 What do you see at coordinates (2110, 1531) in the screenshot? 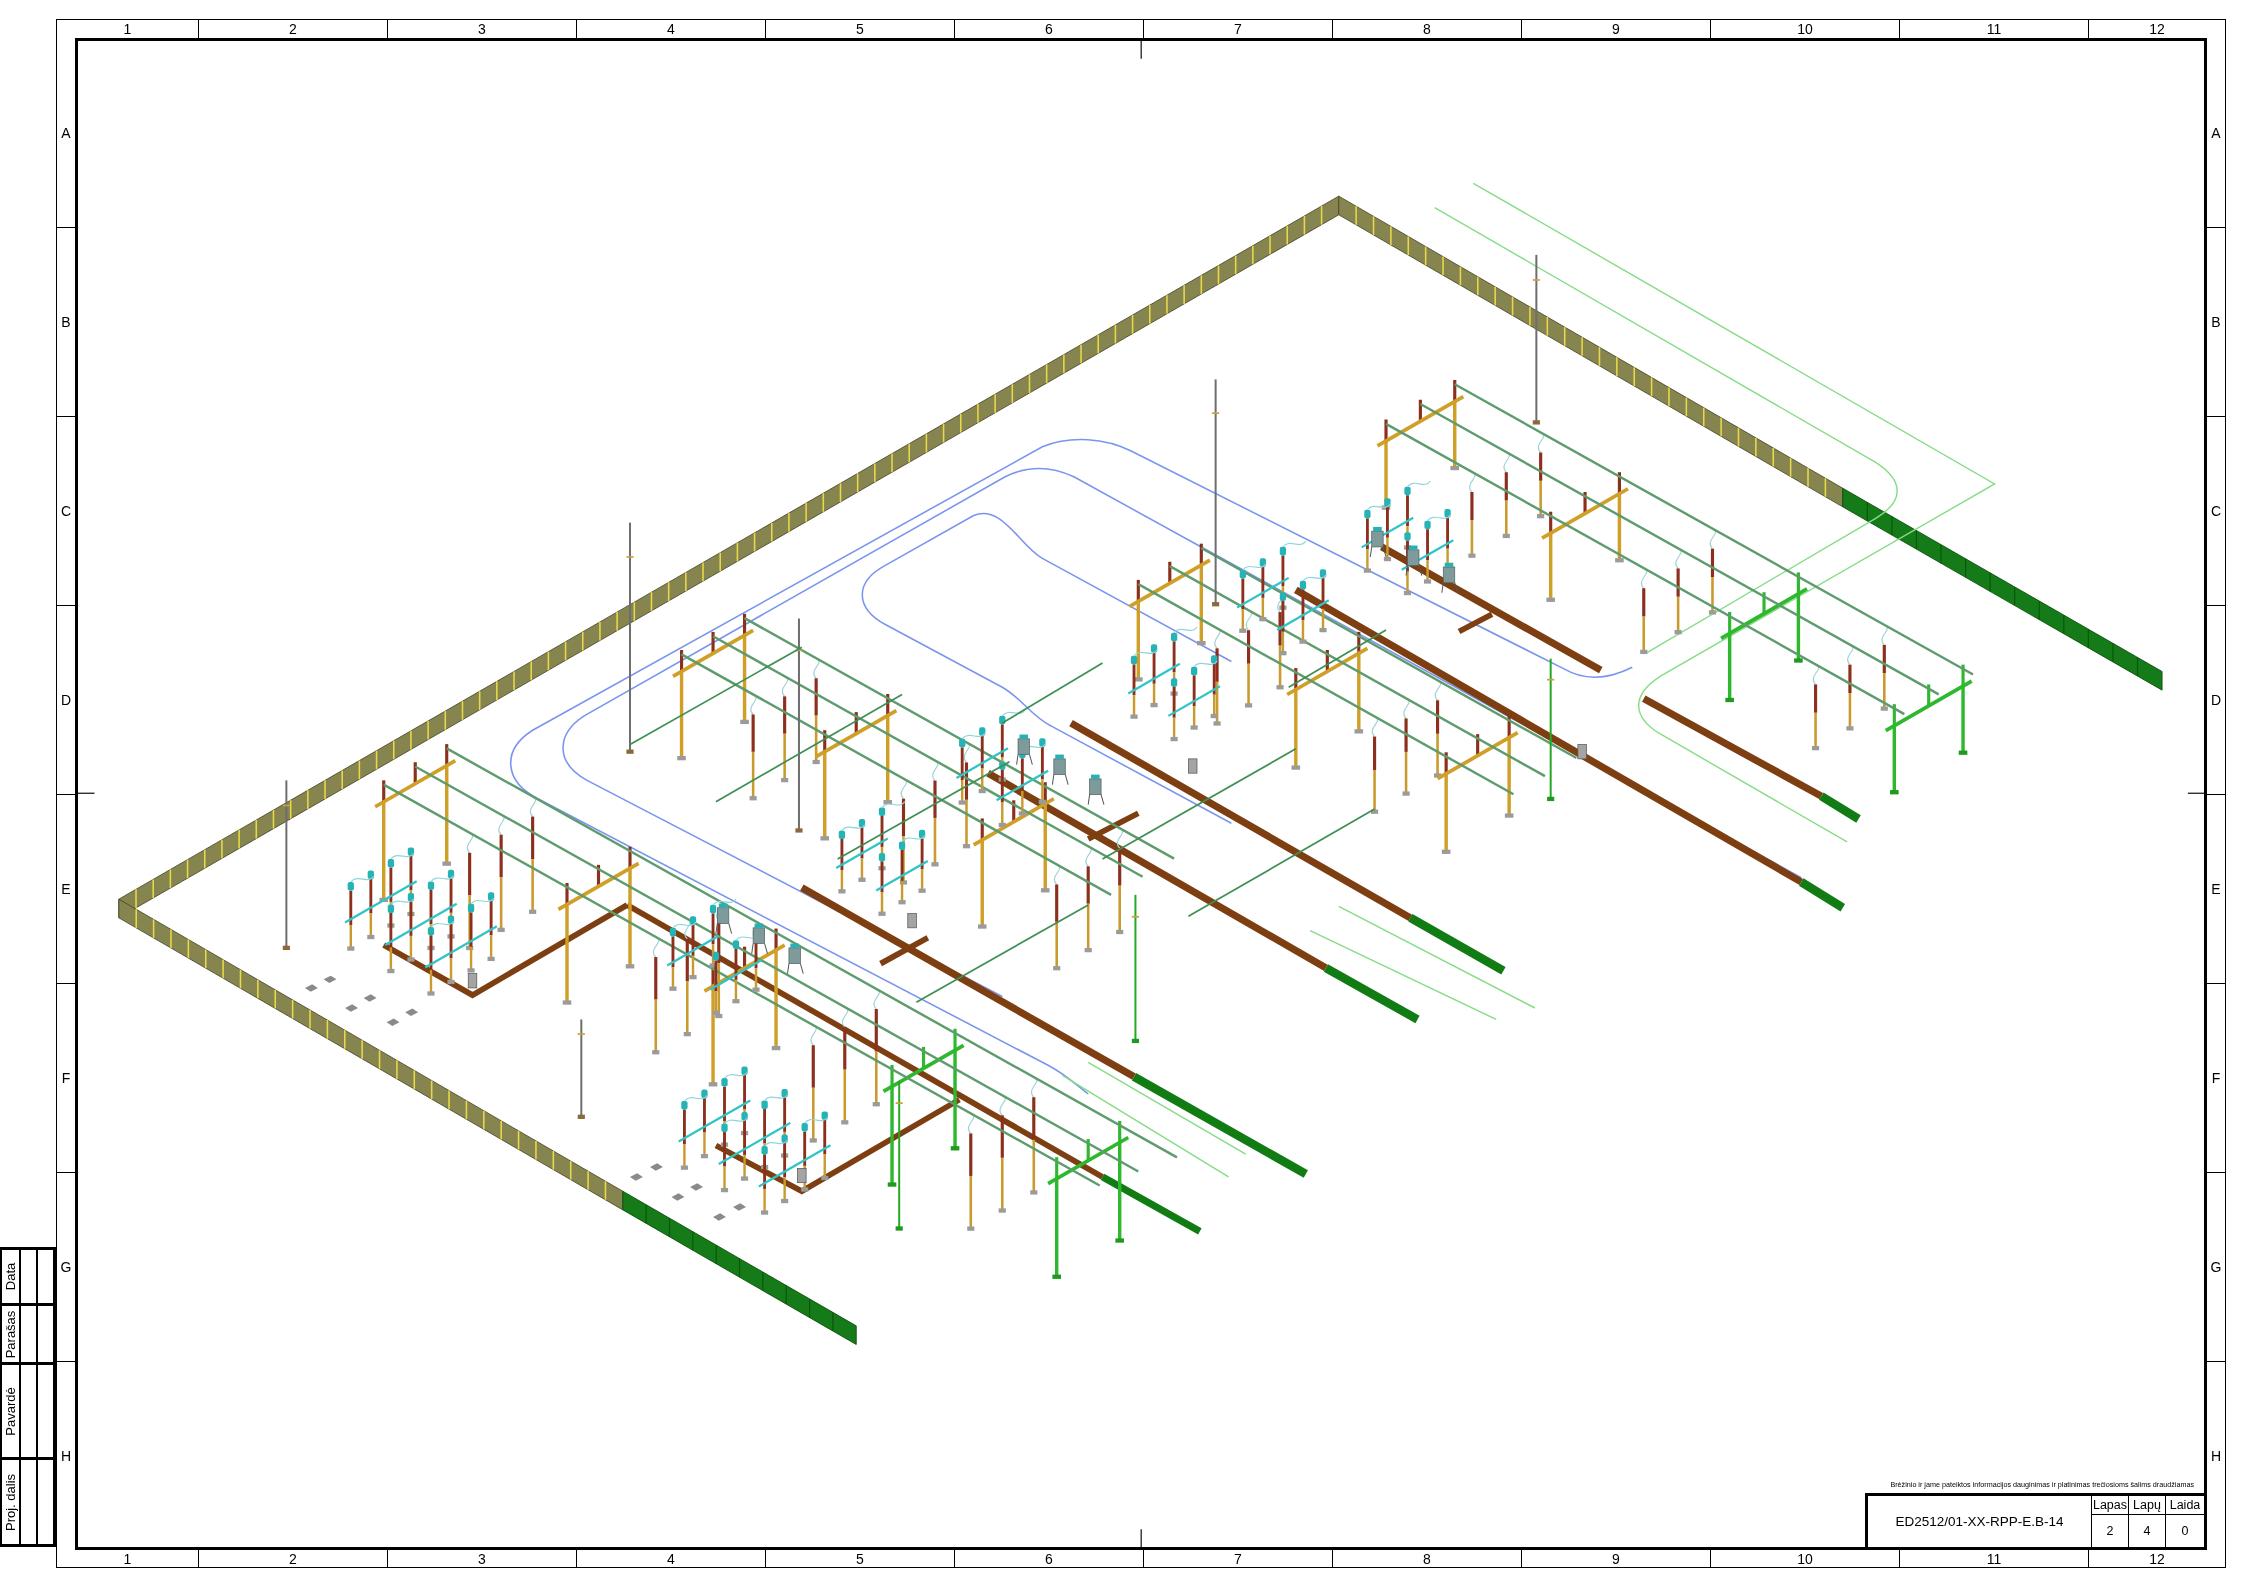
I see `sheet-field-value: 2` at bounding box center [2110, 1531].